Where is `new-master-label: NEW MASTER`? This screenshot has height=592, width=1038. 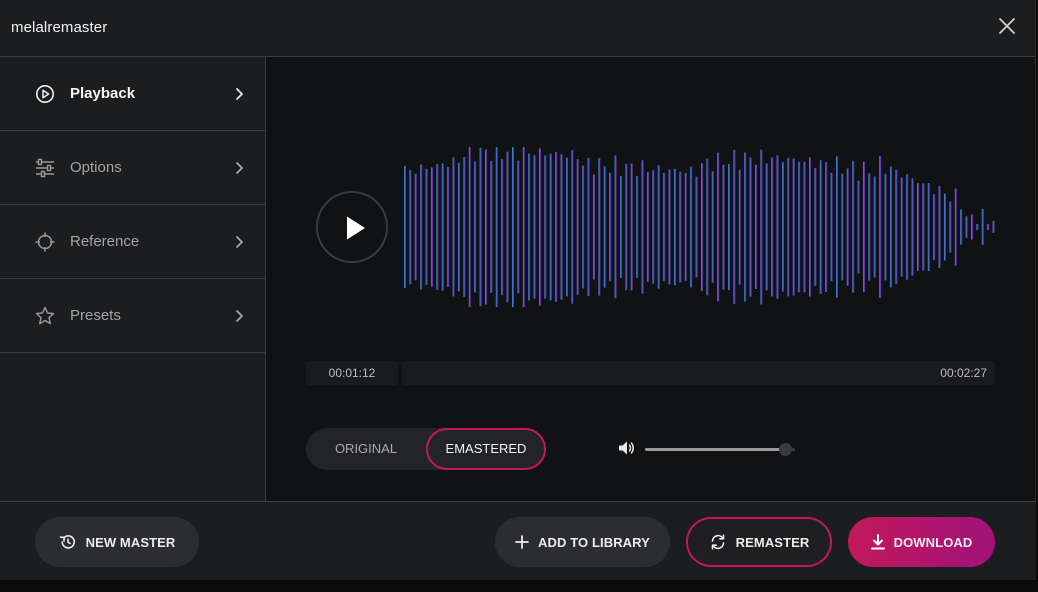 new-master-label: NEW MASTER is located at coordinates (130, 542).